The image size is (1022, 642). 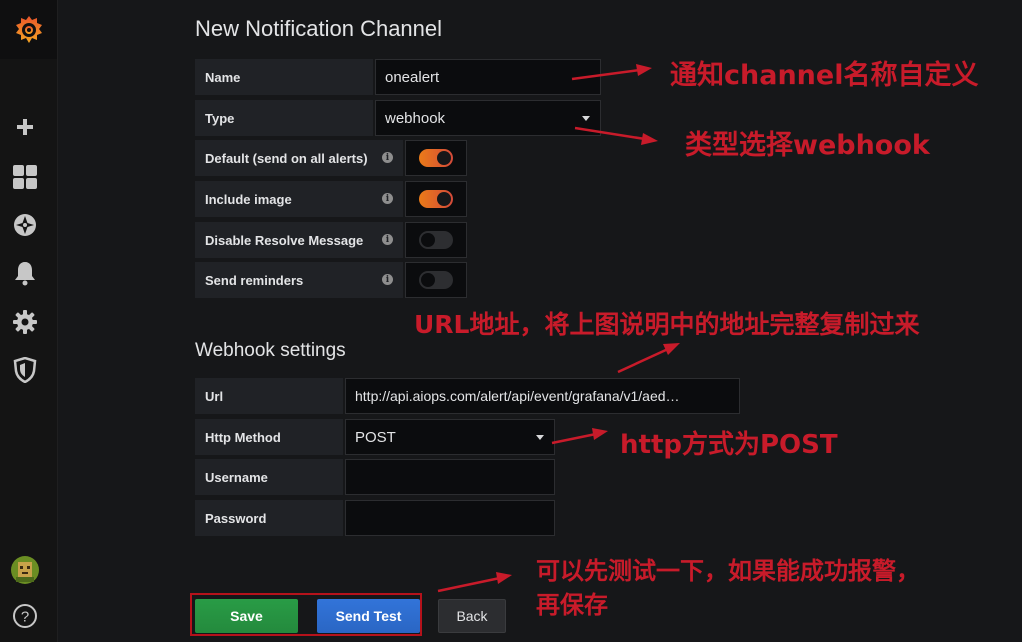 What do you see at coordinates (667, 324) in the screenshot?
I see `annotation-url-note: URL地址，将上图说明中的地址完整复制过来` at bounding box center [667, 324].